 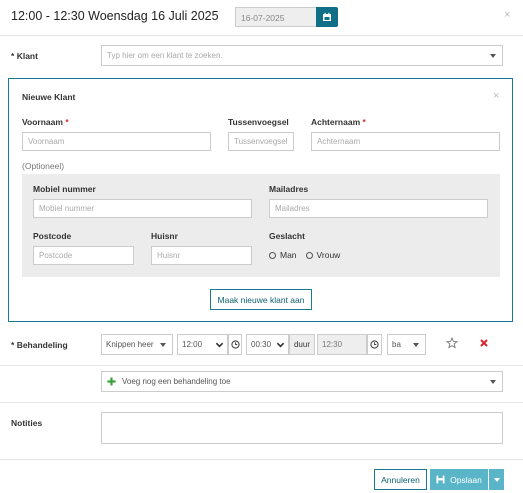 What do you see at coordinates (309, 255) in the screenshot?
I see `radio-vrouw` at bounding box center [309, 255].